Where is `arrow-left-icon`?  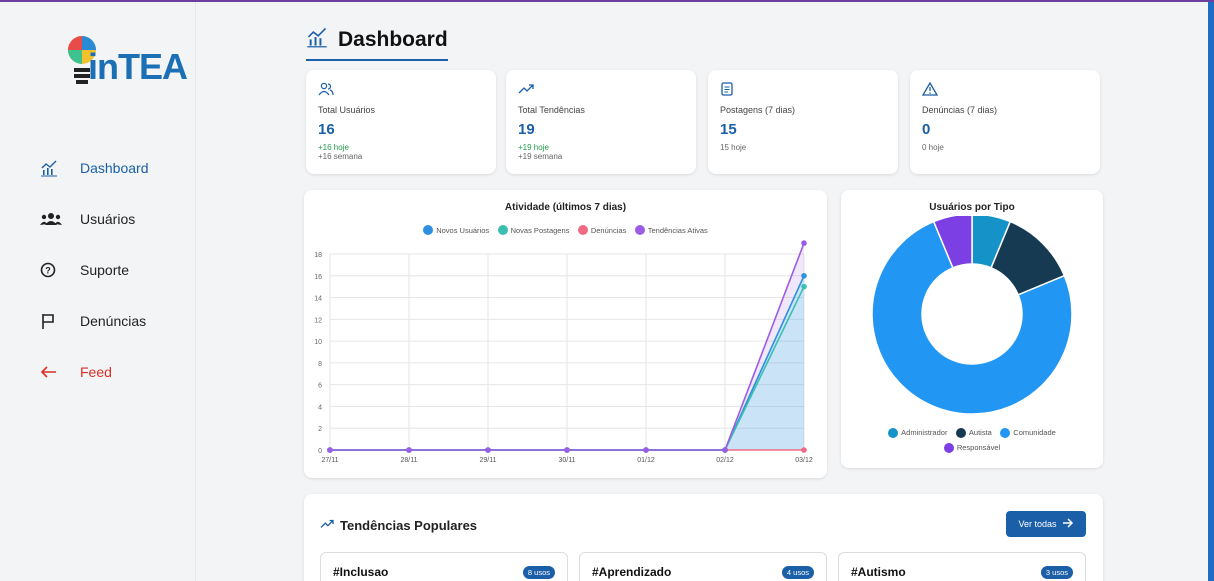 arrow-left-icon is located at coordinates (60, 372).